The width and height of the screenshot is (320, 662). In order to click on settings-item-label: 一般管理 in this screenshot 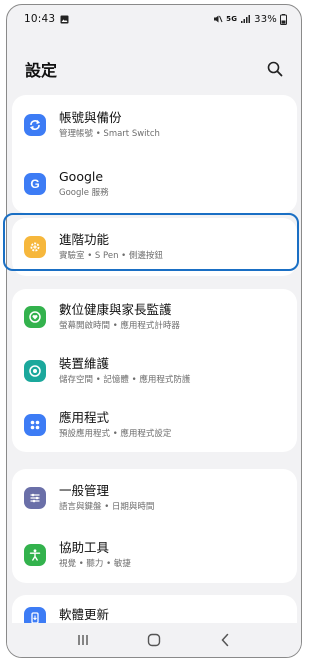, I will do `click(84, 490)`.